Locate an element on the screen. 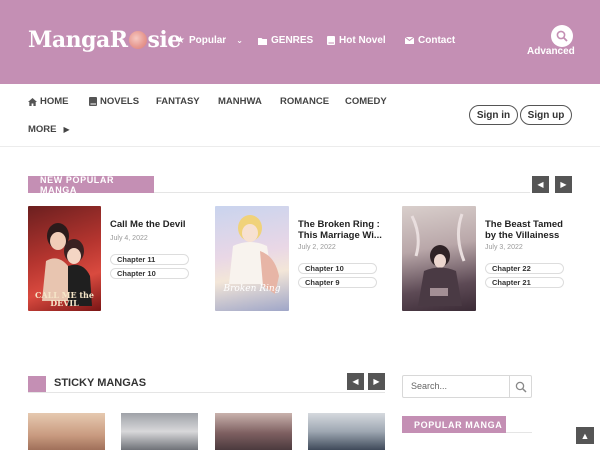 This screenshot has width=600, height=450. menu-romance-label: ROMANCE is located at coordinates (305, 101).